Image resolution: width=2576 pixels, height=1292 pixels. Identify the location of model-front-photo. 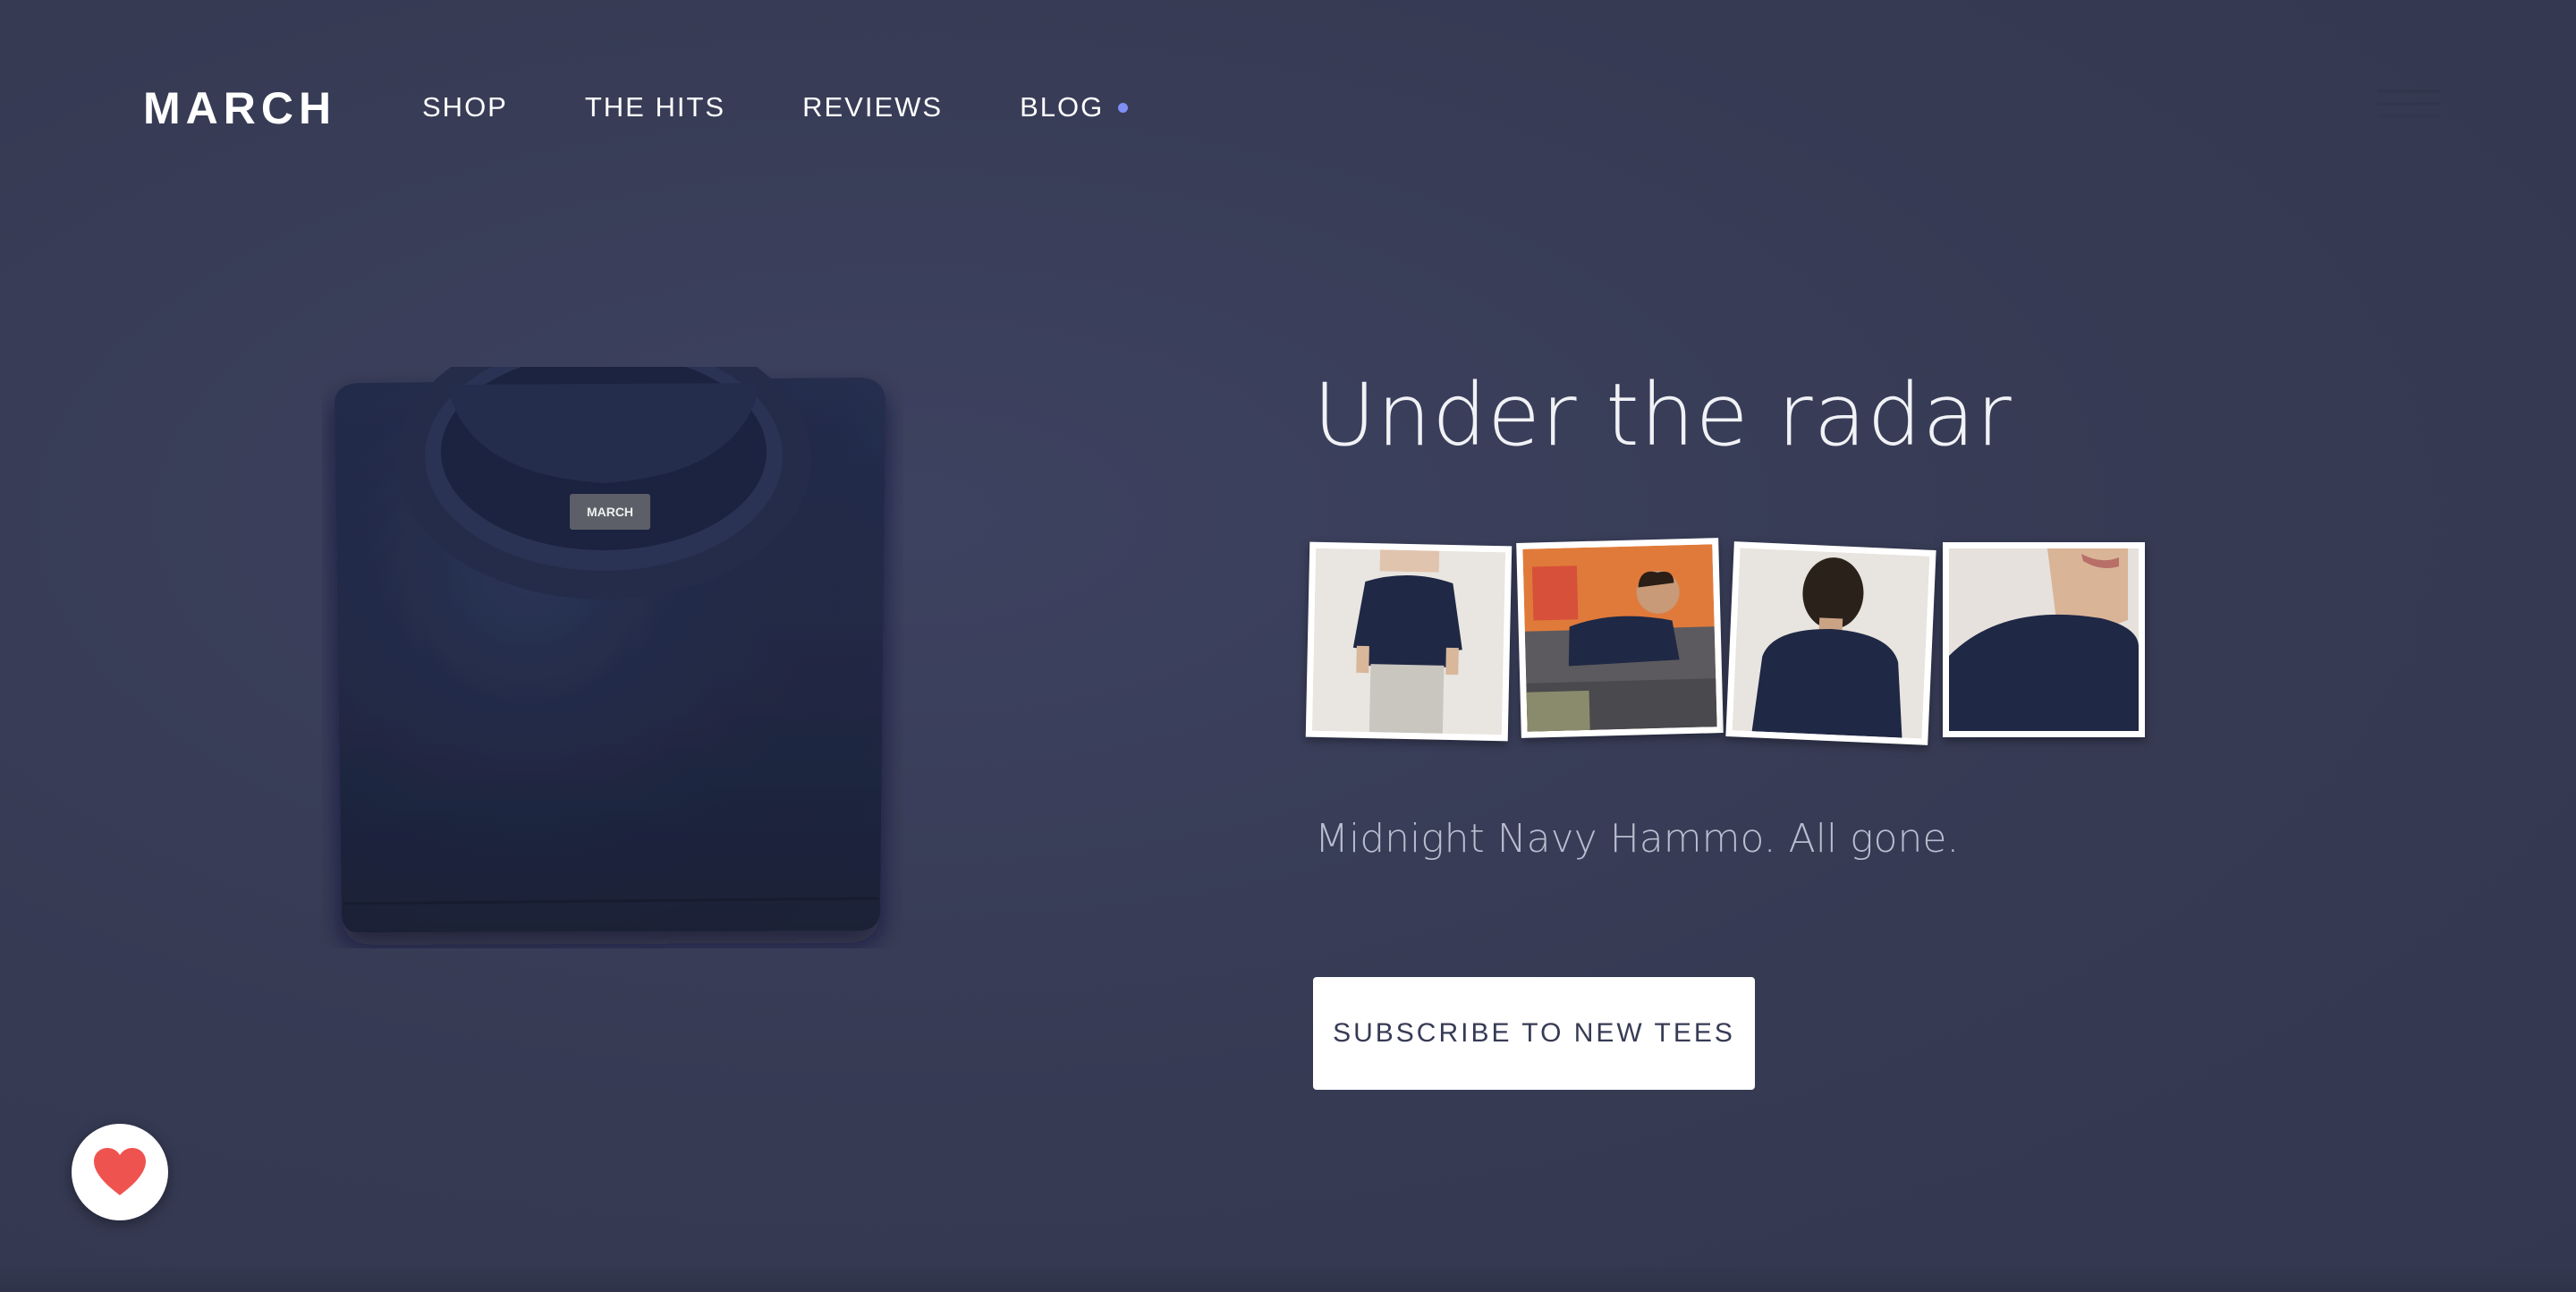
(1408, 641).